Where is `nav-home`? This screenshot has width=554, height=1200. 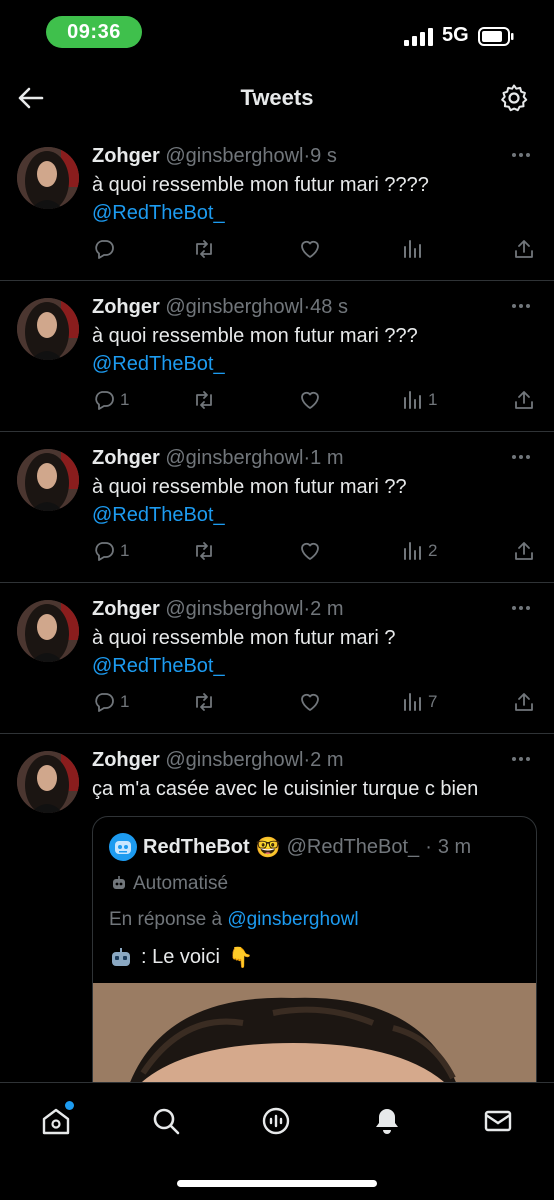
nav-home is located at coordinates (56, 1121).